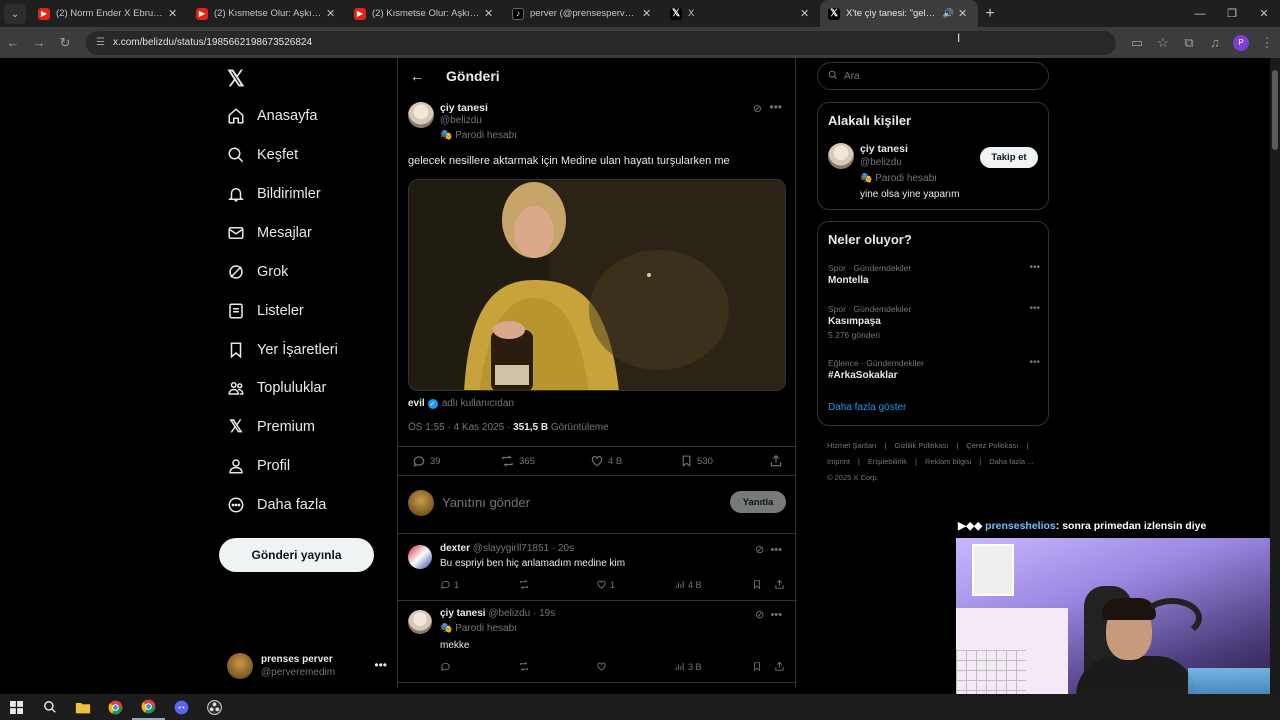  I want to click on repost-button: 365, so click(517, 461).